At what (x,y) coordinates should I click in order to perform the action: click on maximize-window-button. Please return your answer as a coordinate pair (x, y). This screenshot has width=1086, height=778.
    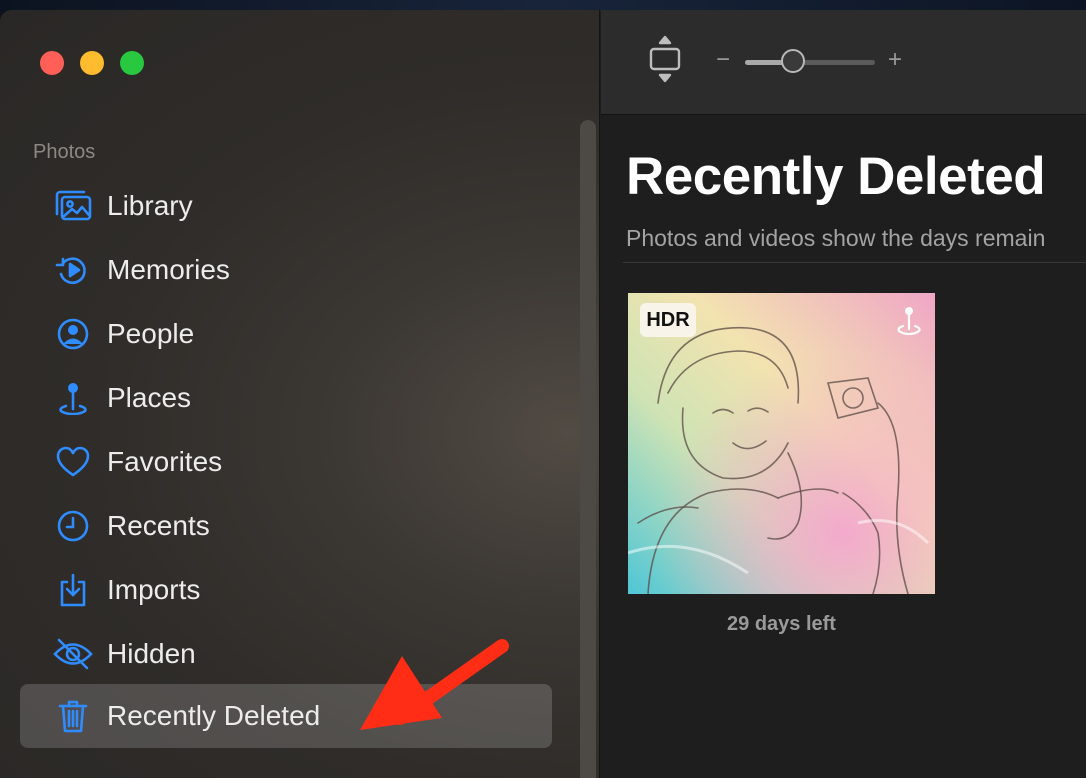
    Looking at the image, I should click on (132, 63).